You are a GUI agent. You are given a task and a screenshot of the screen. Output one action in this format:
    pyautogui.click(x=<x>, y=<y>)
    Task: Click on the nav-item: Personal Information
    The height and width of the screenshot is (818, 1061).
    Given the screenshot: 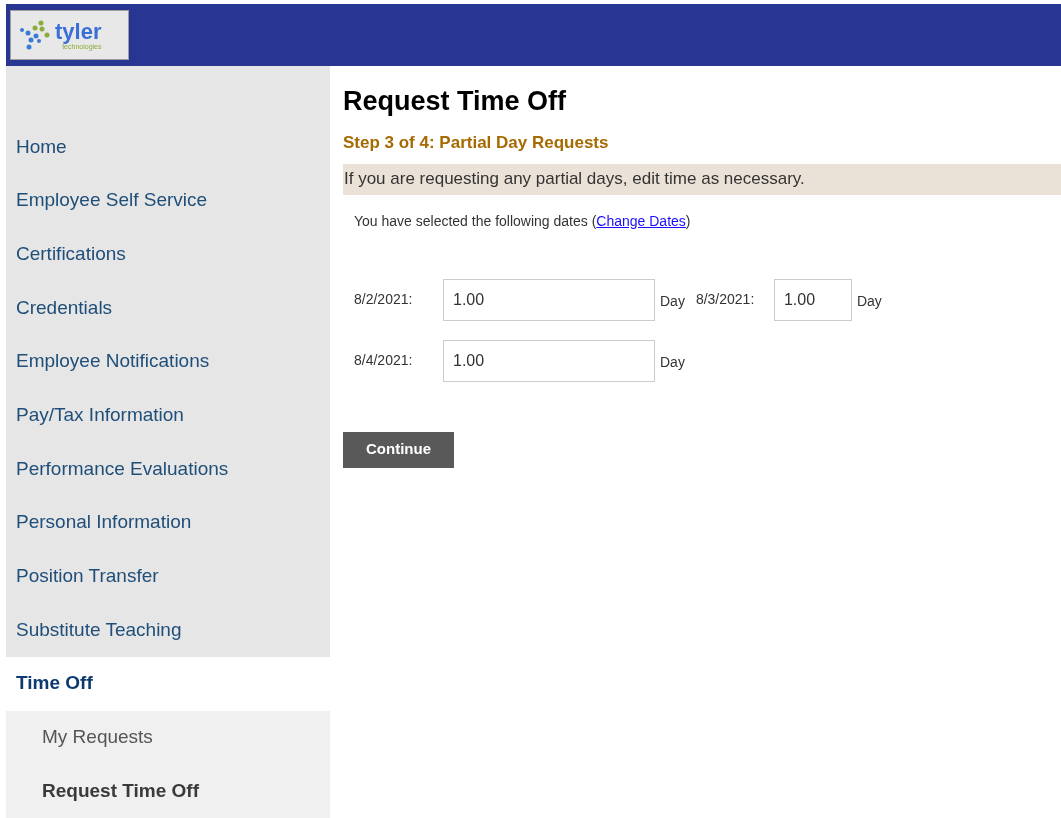 What is the action you would take?
    pyautogui.click(x=168, y=522)
    